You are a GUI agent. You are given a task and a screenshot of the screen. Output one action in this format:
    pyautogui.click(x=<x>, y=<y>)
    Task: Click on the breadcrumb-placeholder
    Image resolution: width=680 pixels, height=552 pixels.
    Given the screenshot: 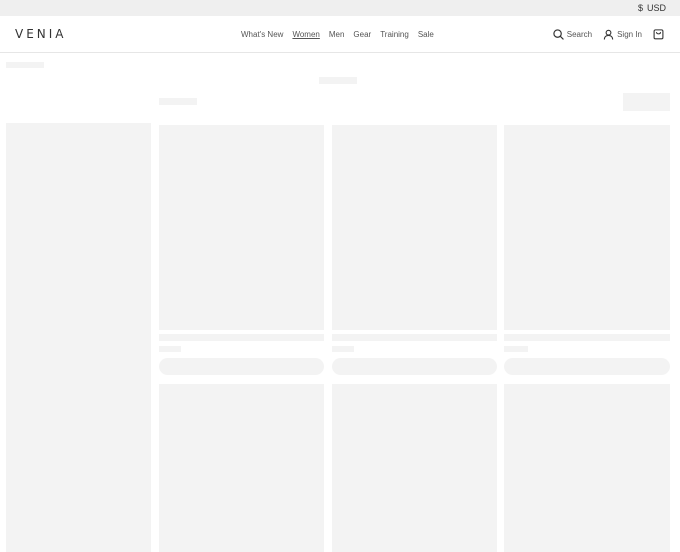 What is the action you would take?
    pyautogui.click(x=25, y=65)
    